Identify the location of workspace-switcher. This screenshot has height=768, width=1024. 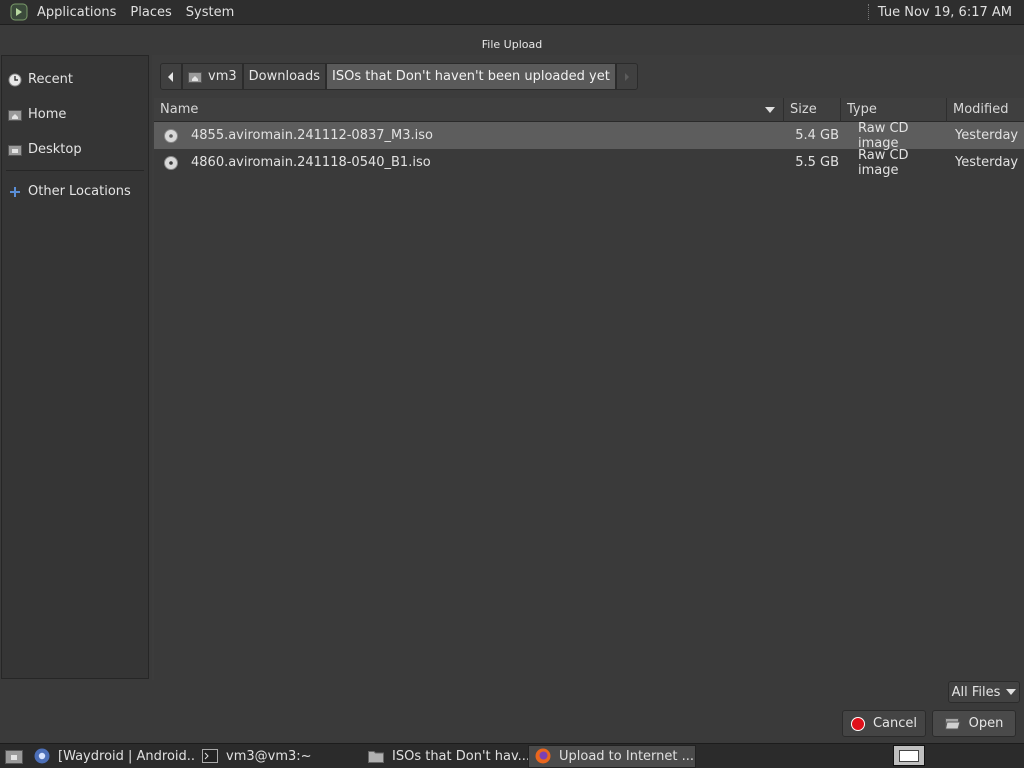
(909, 755).